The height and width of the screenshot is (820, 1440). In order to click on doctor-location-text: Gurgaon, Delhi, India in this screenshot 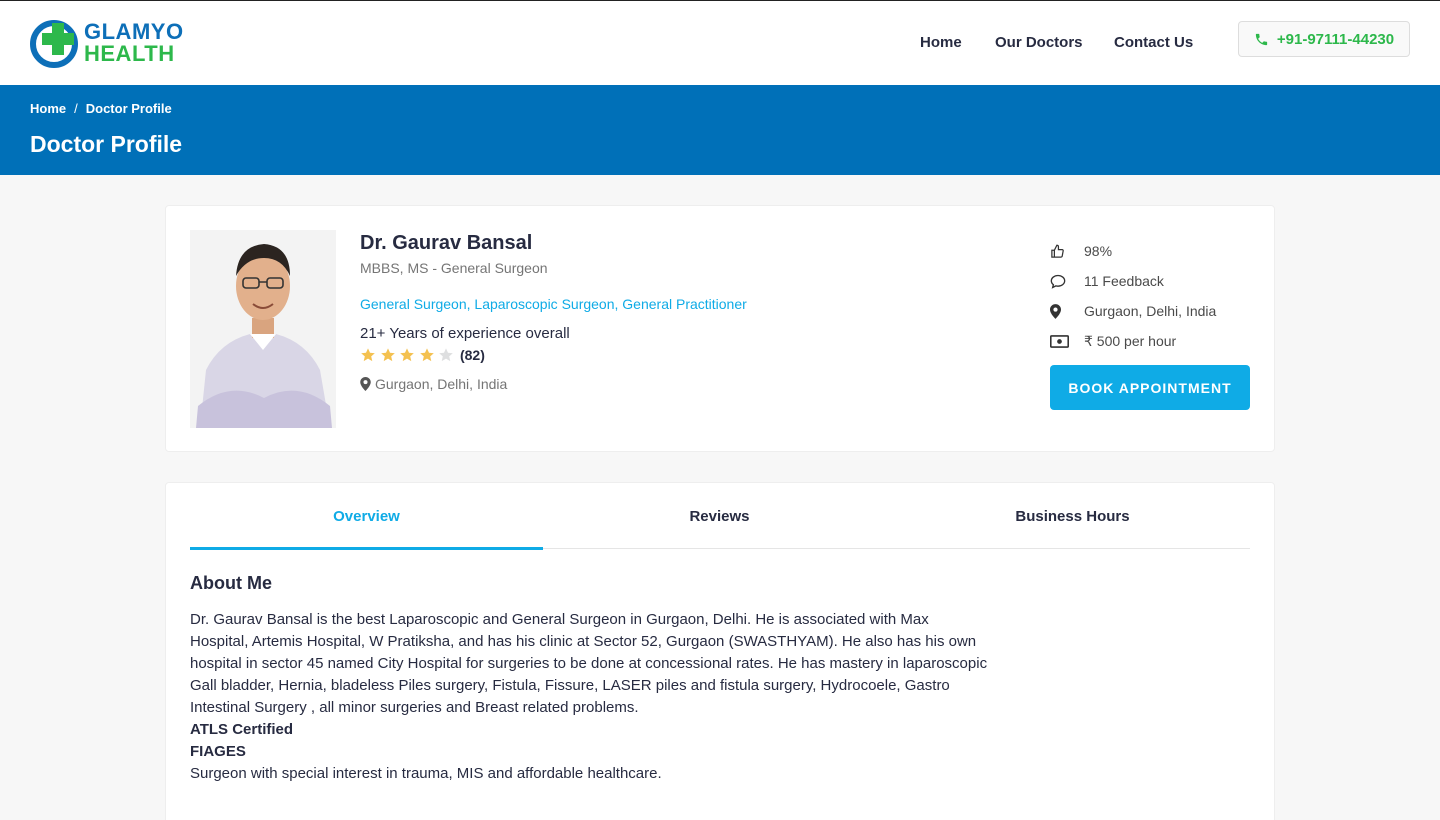, I will do `click(441, 384)`.